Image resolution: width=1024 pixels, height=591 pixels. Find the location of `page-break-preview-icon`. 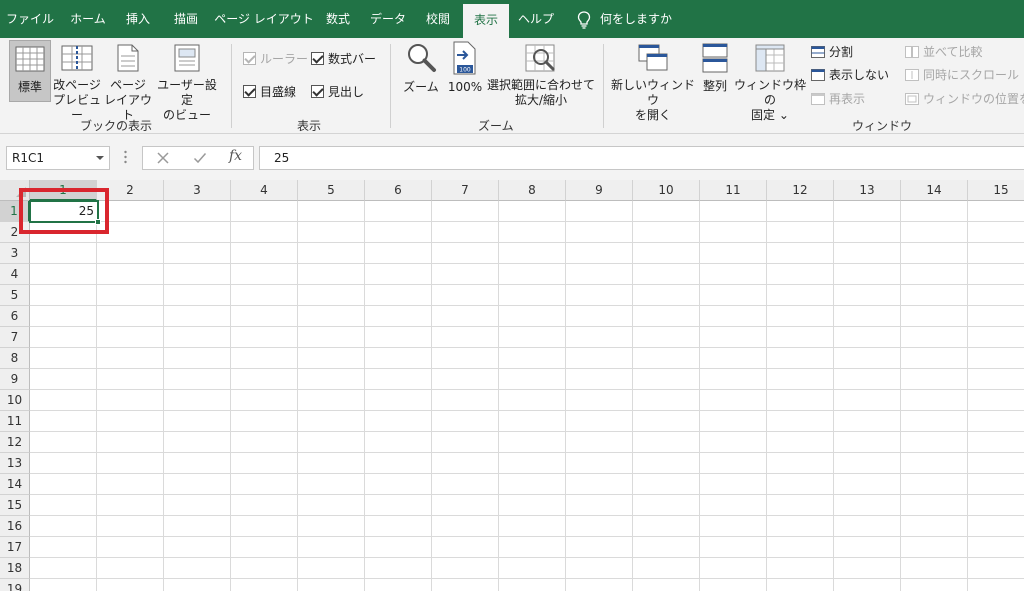

page-break-preview-icon is located at coordinates (77, 58).